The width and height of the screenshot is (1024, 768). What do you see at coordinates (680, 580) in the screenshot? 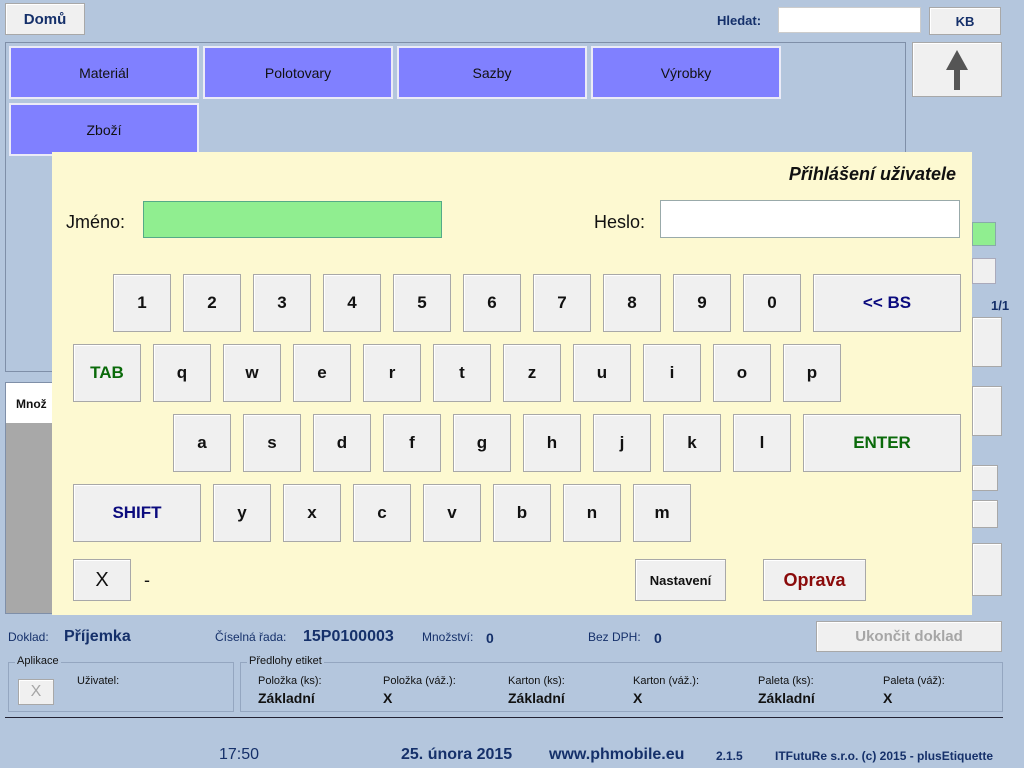
I see `settings-button: Nastavení` at bounding box center [680, 580].